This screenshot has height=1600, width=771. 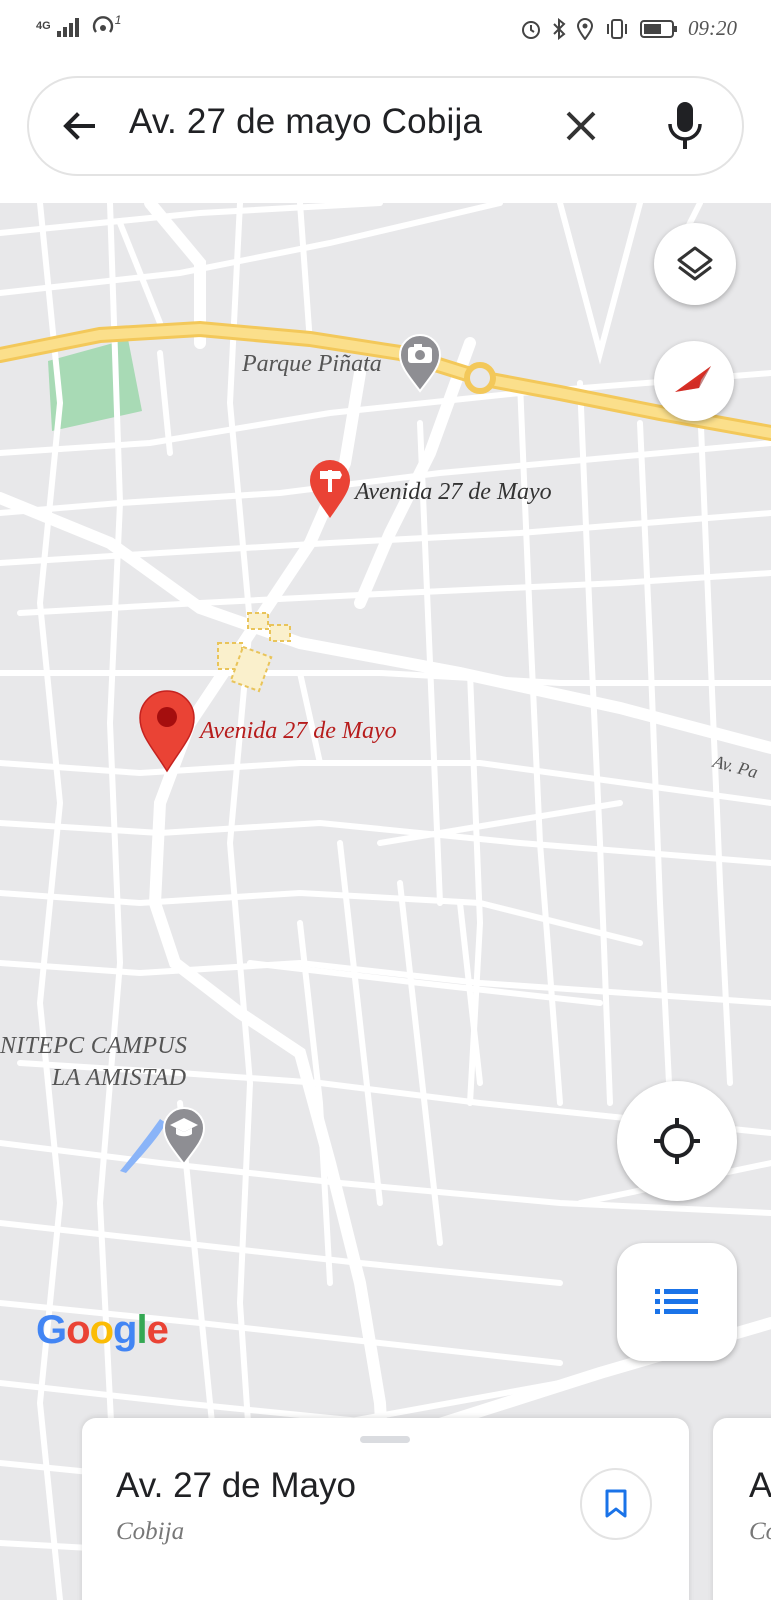 I want to click on list-icon, so click(x=676, y=1301).